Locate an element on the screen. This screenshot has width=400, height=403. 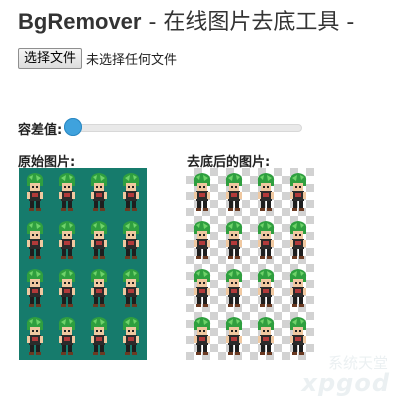
file-input-row: 选择文件 未选择任何文件 is located at coordinates (97, 58).